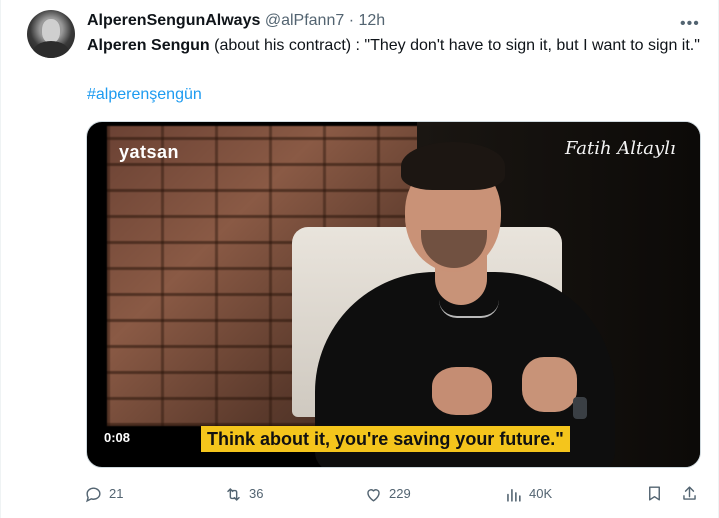 This screenshot has width=719, height=518. I want to click on left-hand, so click(462, 391).